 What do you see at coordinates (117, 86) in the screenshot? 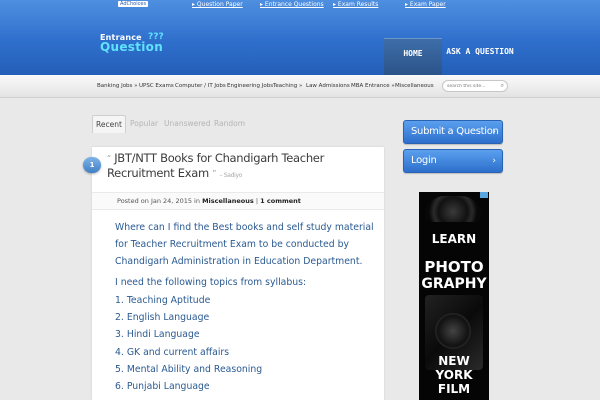
I see `category-banking-jobs: Banking Jobs »` at bounding box center [117, 86].